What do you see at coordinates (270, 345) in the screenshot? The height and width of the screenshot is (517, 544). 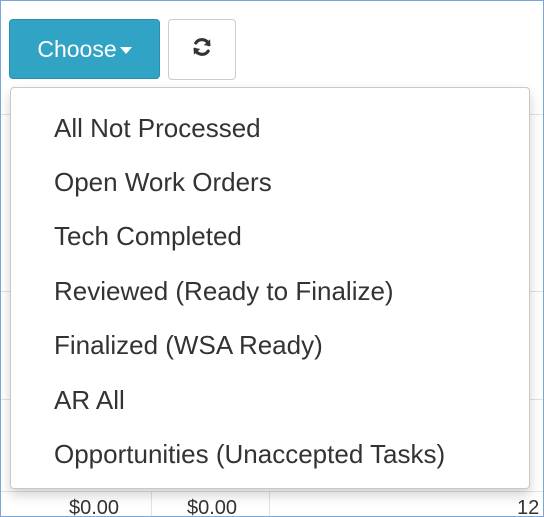 I see `menu-item-finalized: Finalized (WSA Ready)` at bounding box center [270, 345].